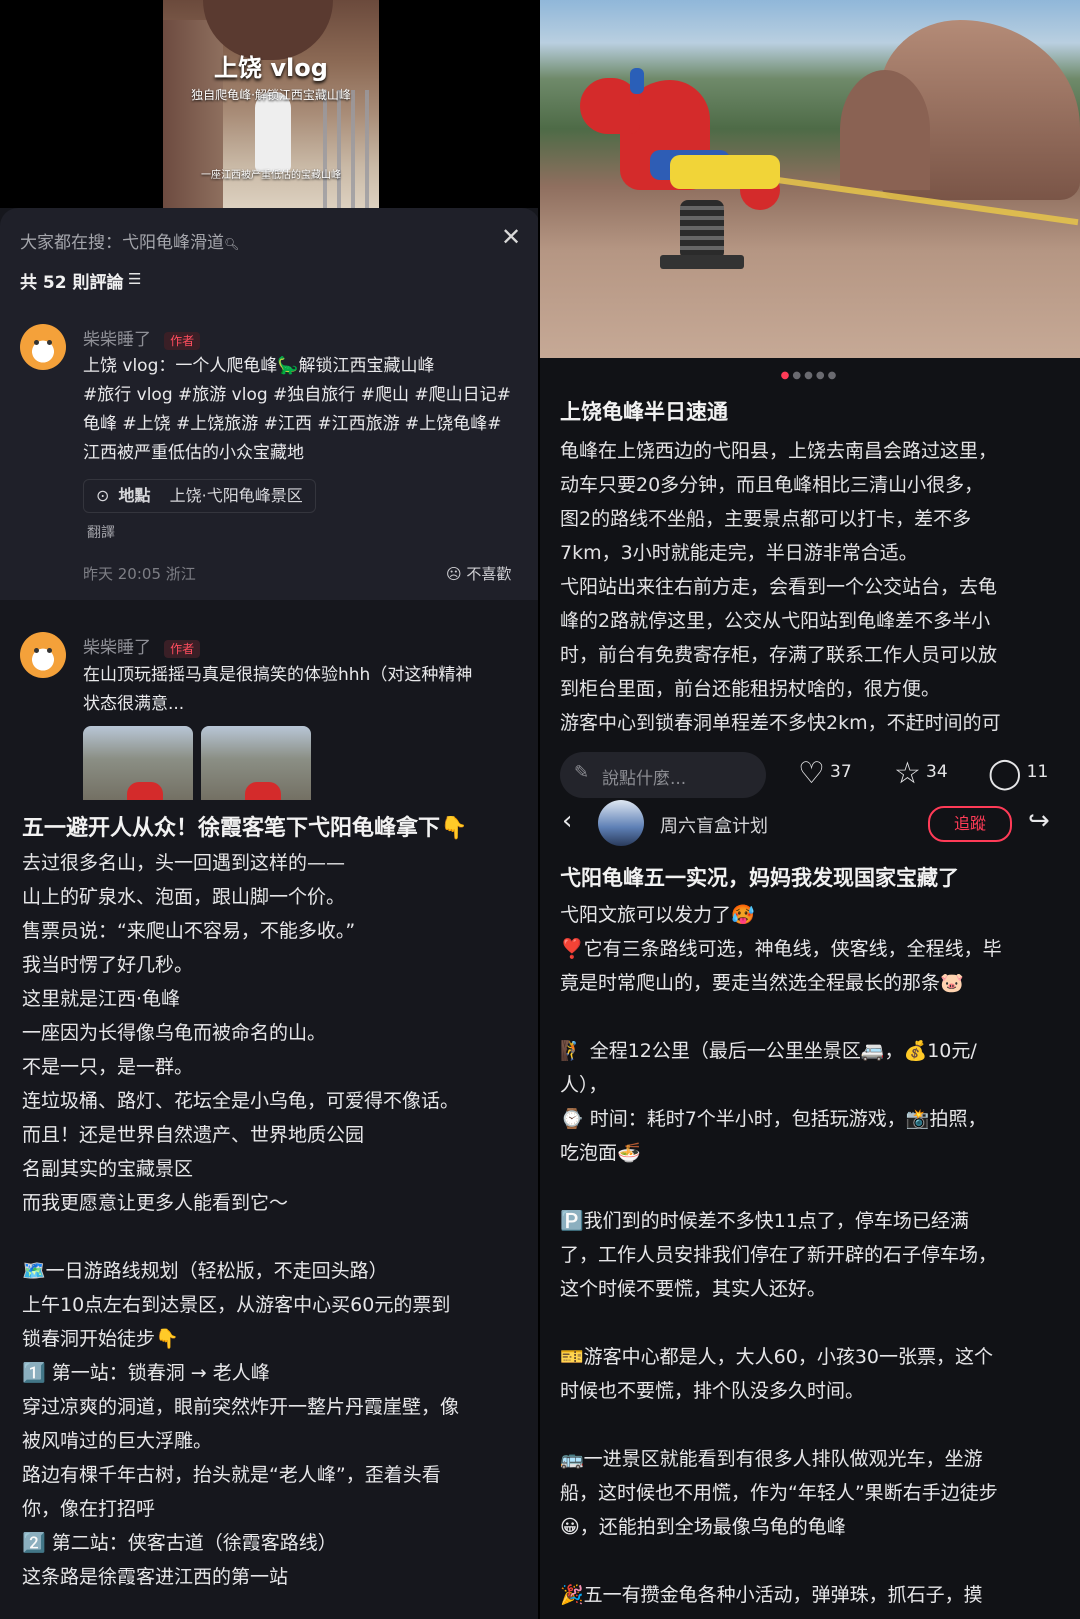 The width and height of the screenshot is (1080, 1619). Describe the element at coordinates (600, 1153) in the screenshot. I see `post-line: 吃泡面🍜` at that location.